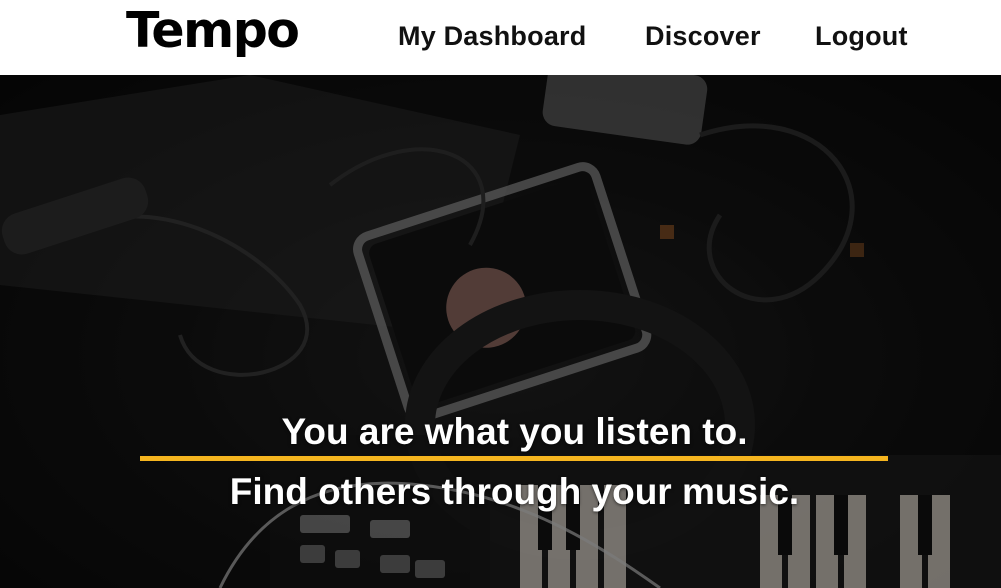 The image size is (1001, 588). Describe the element at coordinates (703, 36) in the screenshot. I see `nav-discover: Discover` at that location.